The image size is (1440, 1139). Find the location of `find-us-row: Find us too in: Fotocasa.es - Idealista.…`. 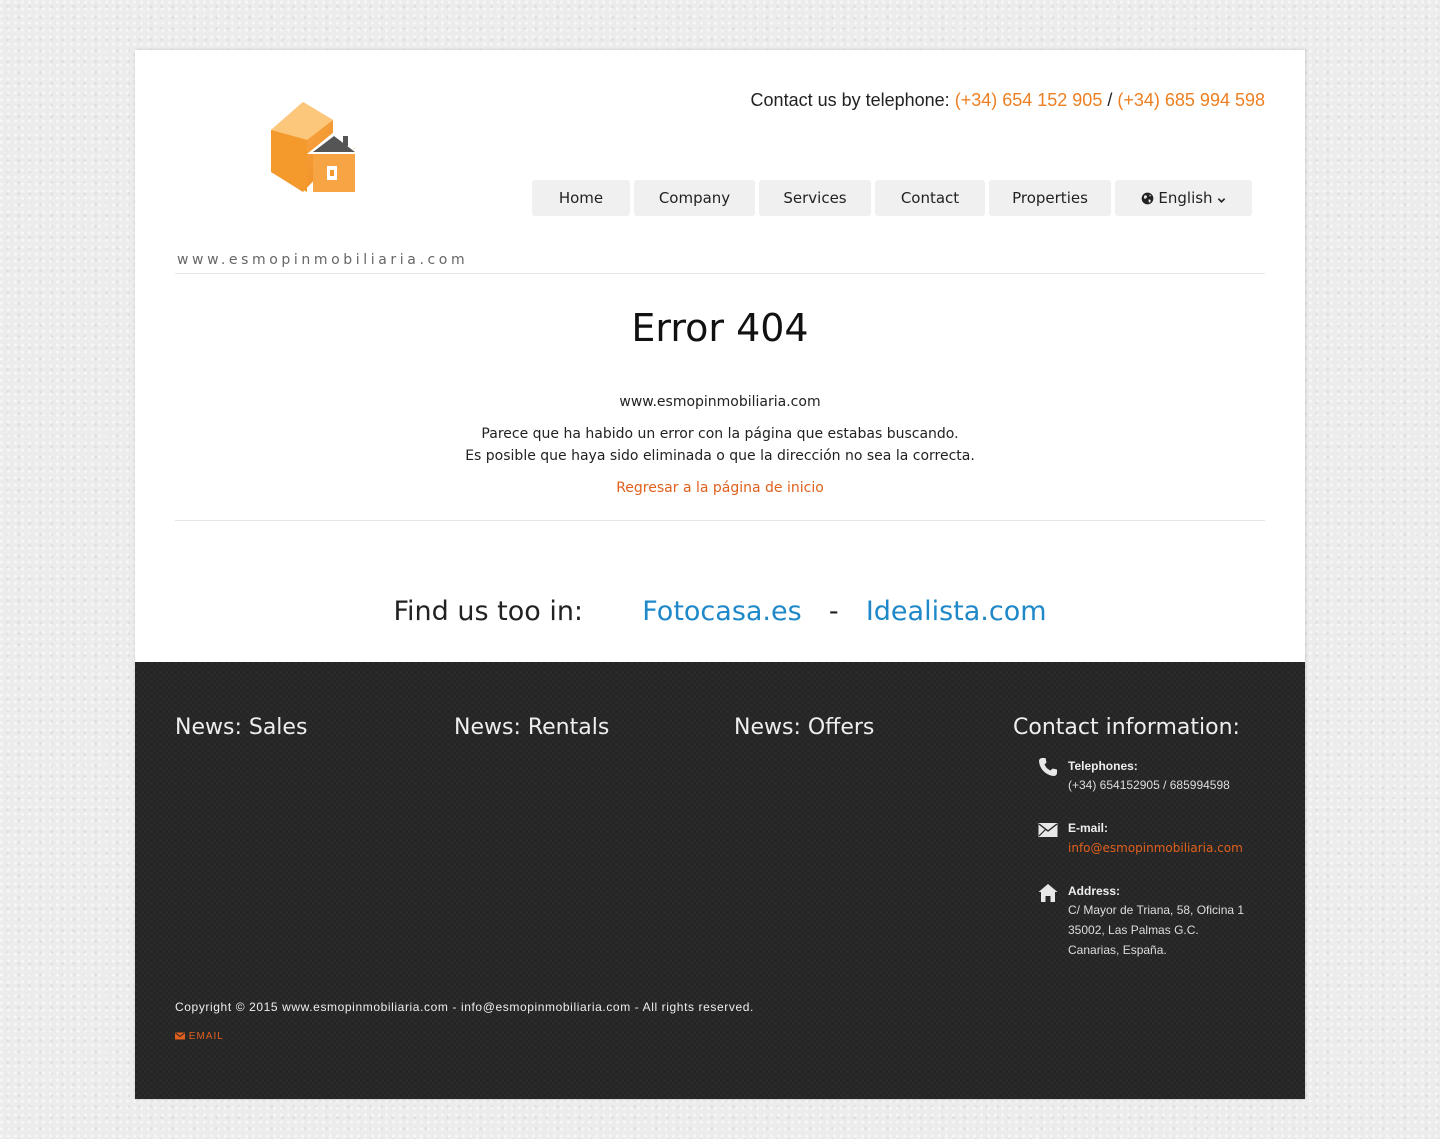

find-us-row: Find us too in: Fotocasa.es - Idealista.… is located at coordinates (720, 611).